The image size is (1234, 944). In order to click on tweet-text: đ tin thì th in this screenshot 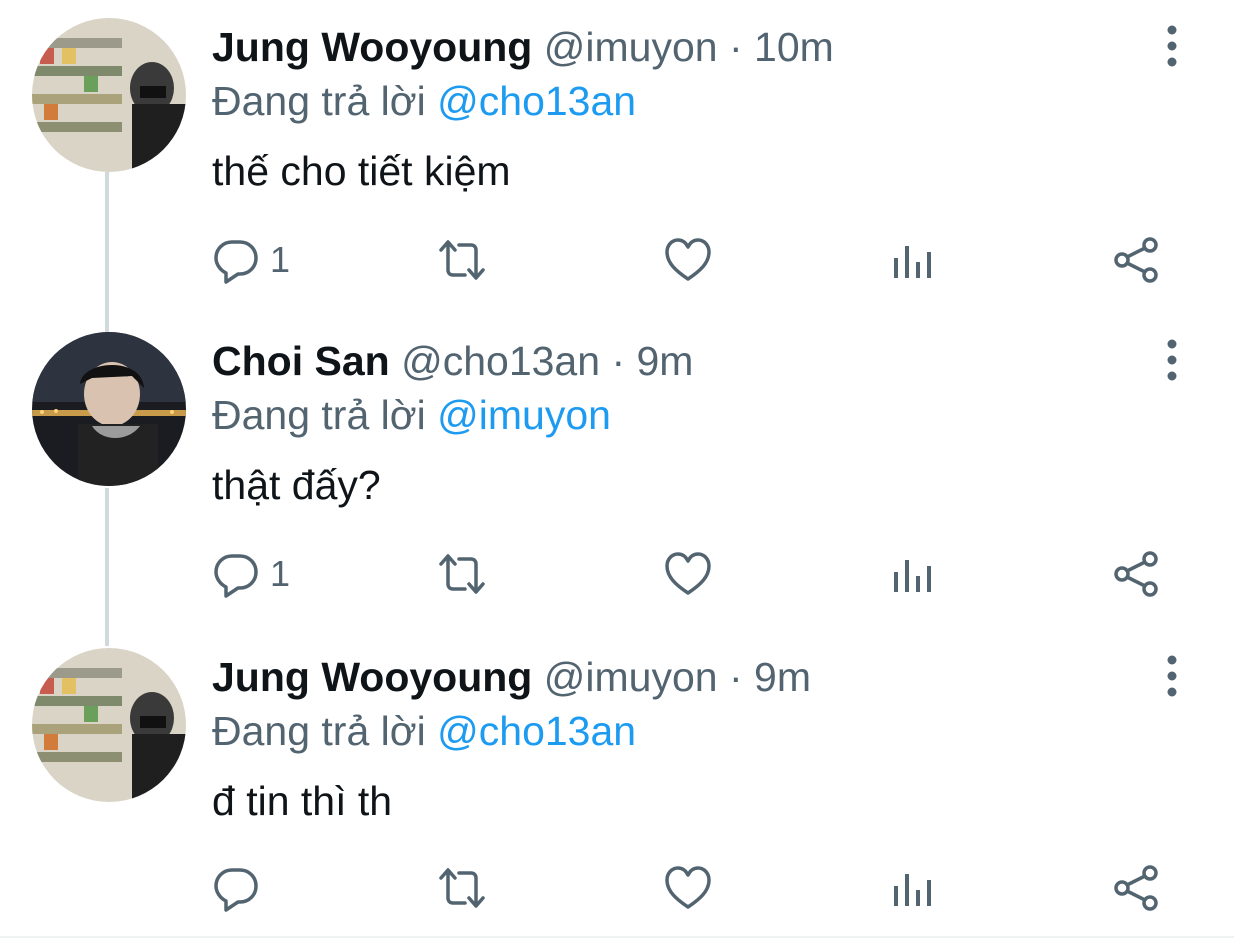, I will do `click(302, 801)`.